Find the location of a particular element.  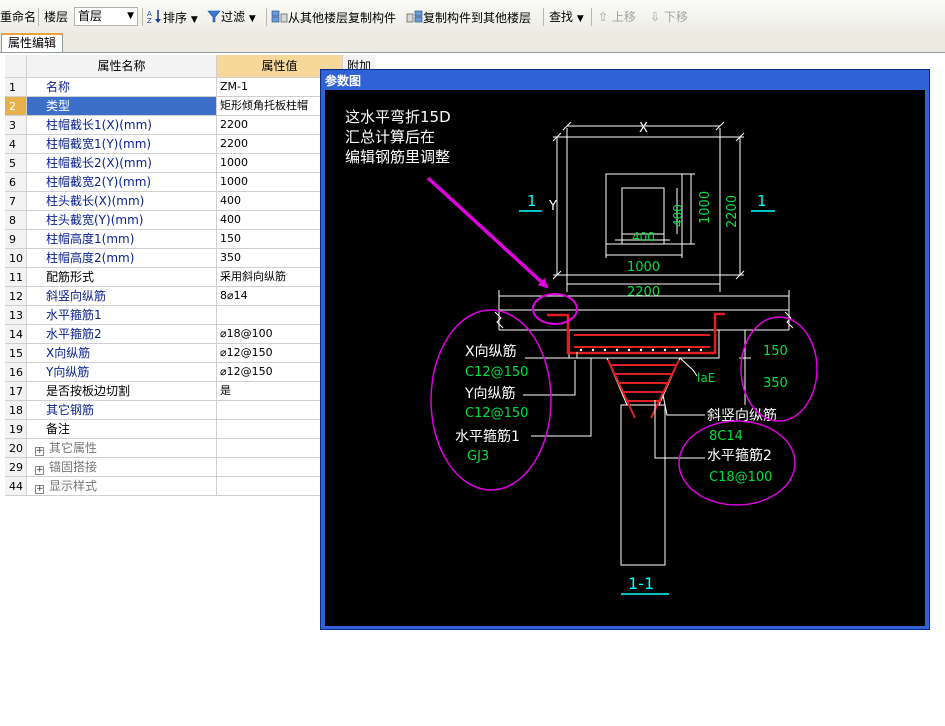

property-name: 配筋形式 is located at coordinates (122, 277).